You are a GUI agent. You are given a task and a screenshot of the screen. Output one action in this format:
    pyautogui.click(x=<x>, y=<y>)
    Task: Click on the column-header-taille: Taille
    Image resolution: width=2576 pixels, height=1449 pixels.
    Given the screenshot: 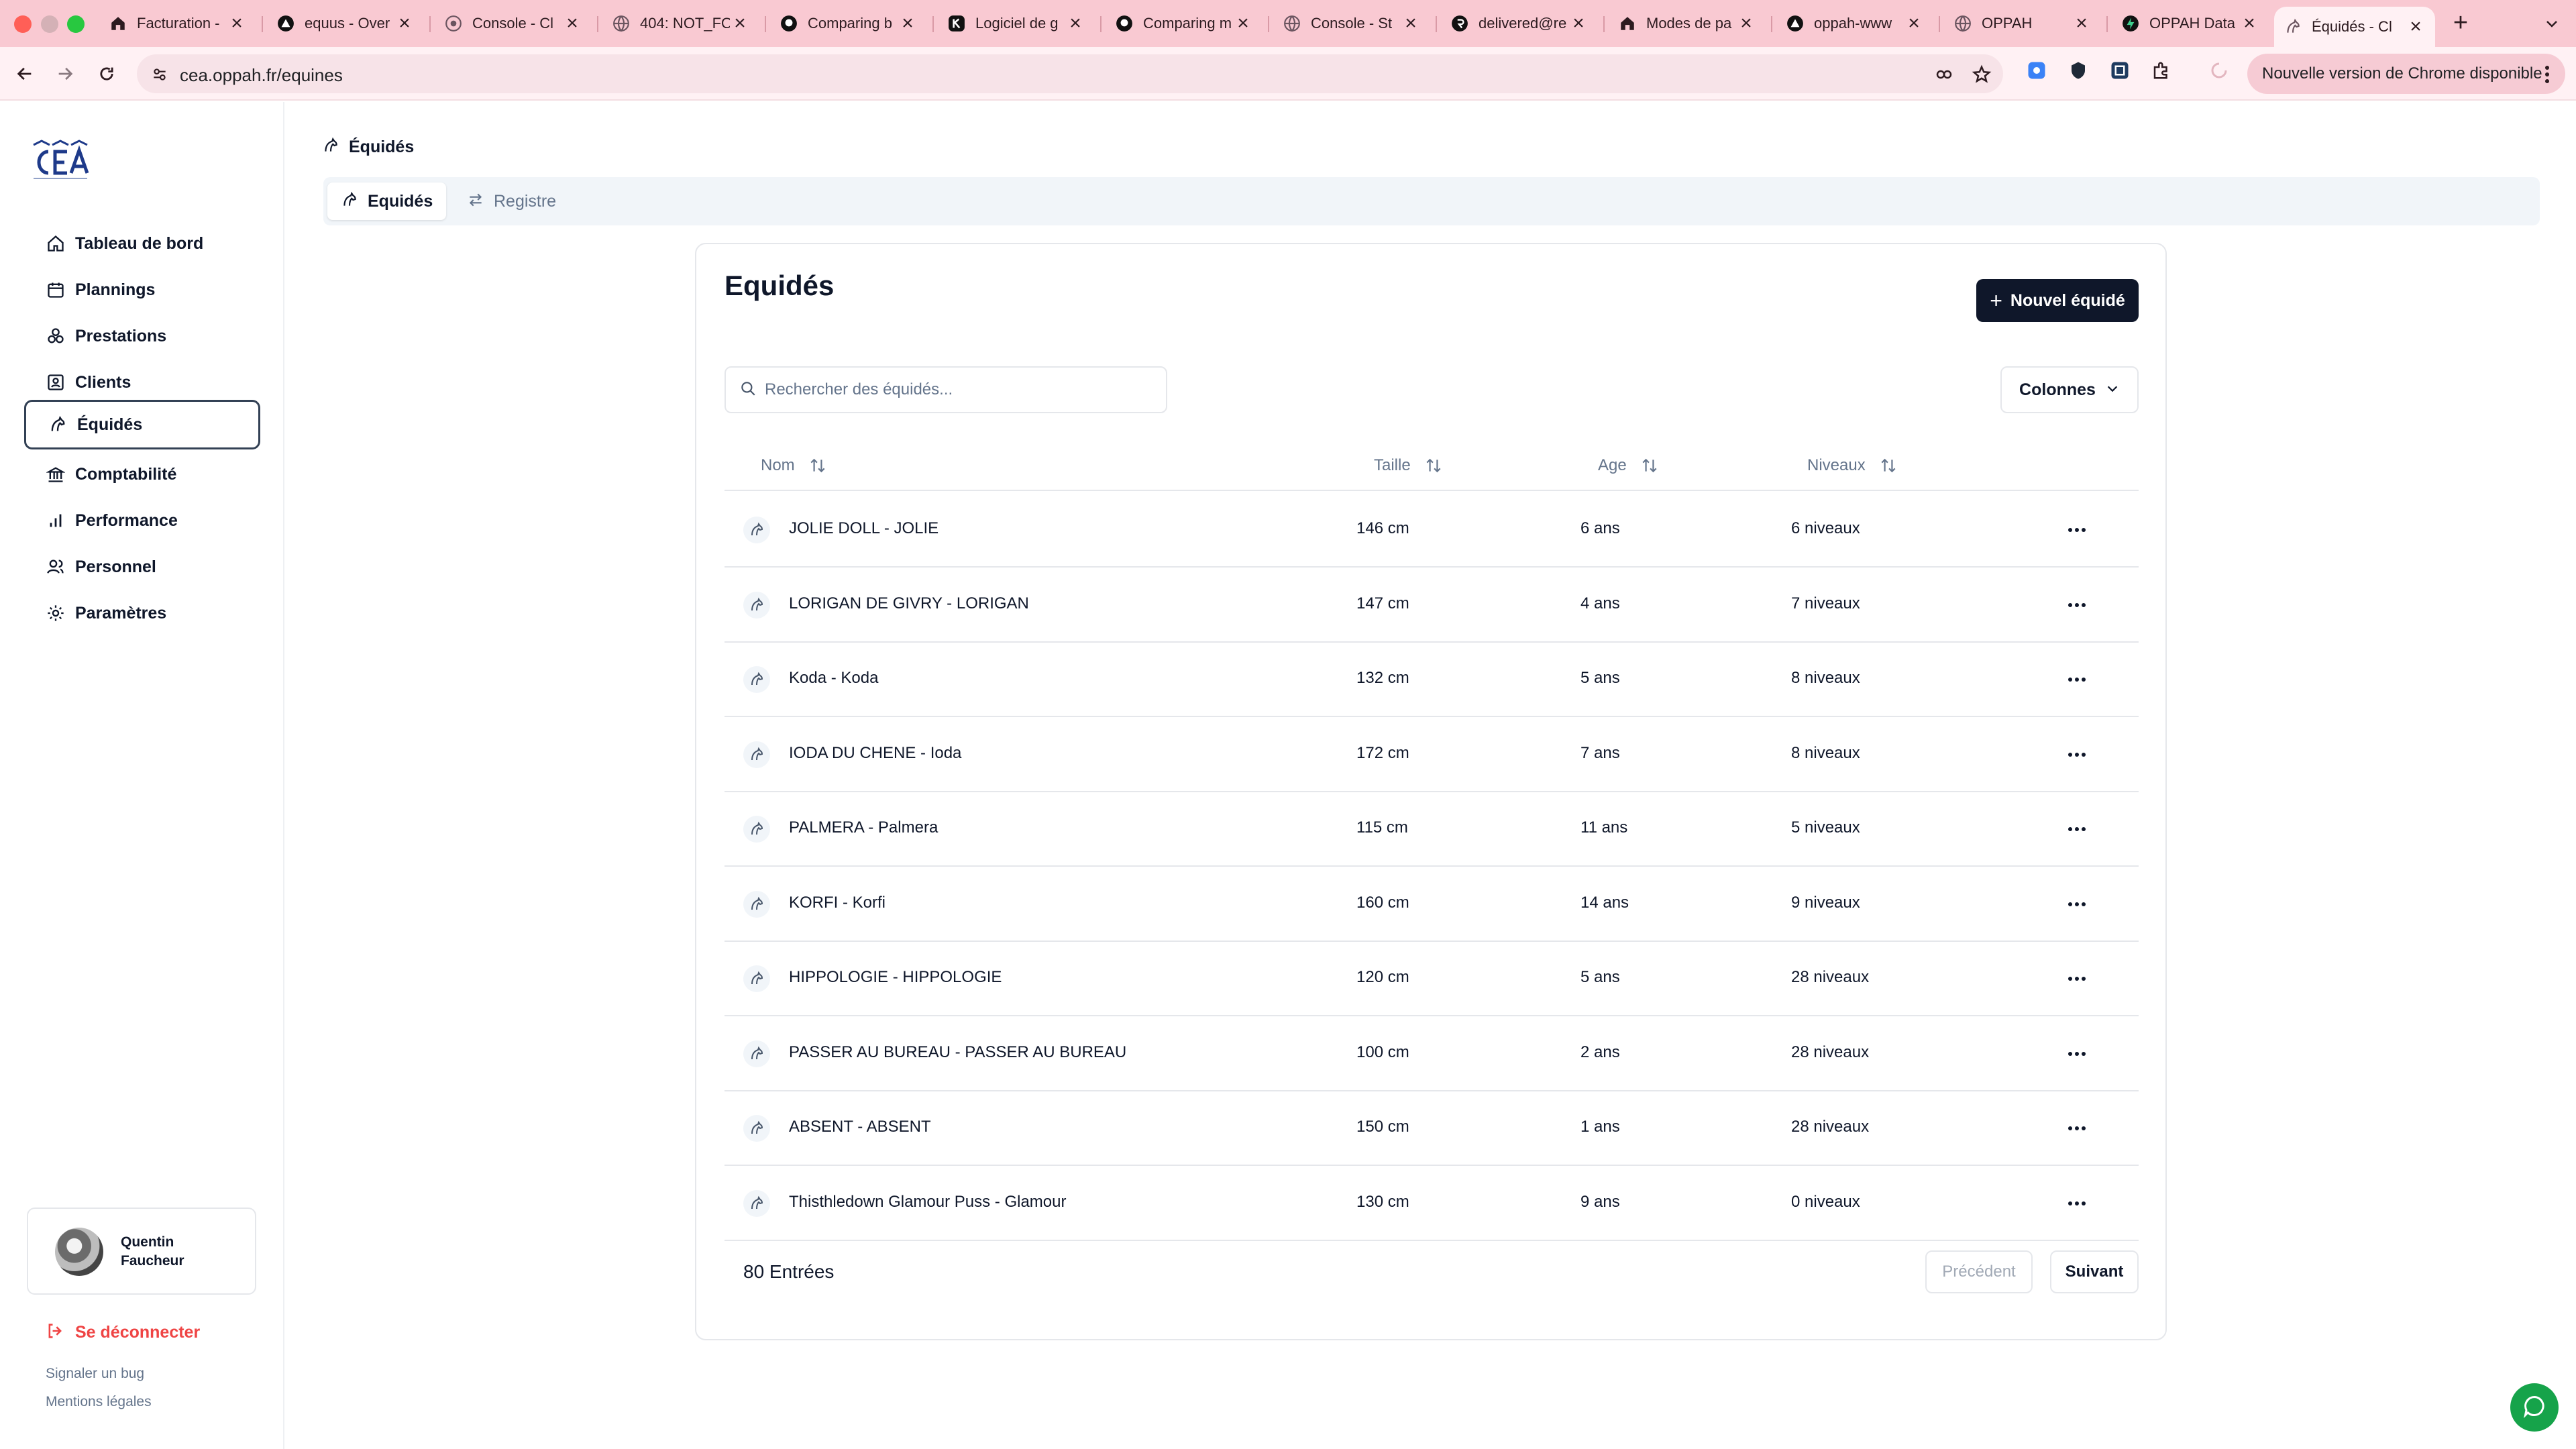 What is the action you would take?
    pyautogui.click(x=1408, y=465)
    